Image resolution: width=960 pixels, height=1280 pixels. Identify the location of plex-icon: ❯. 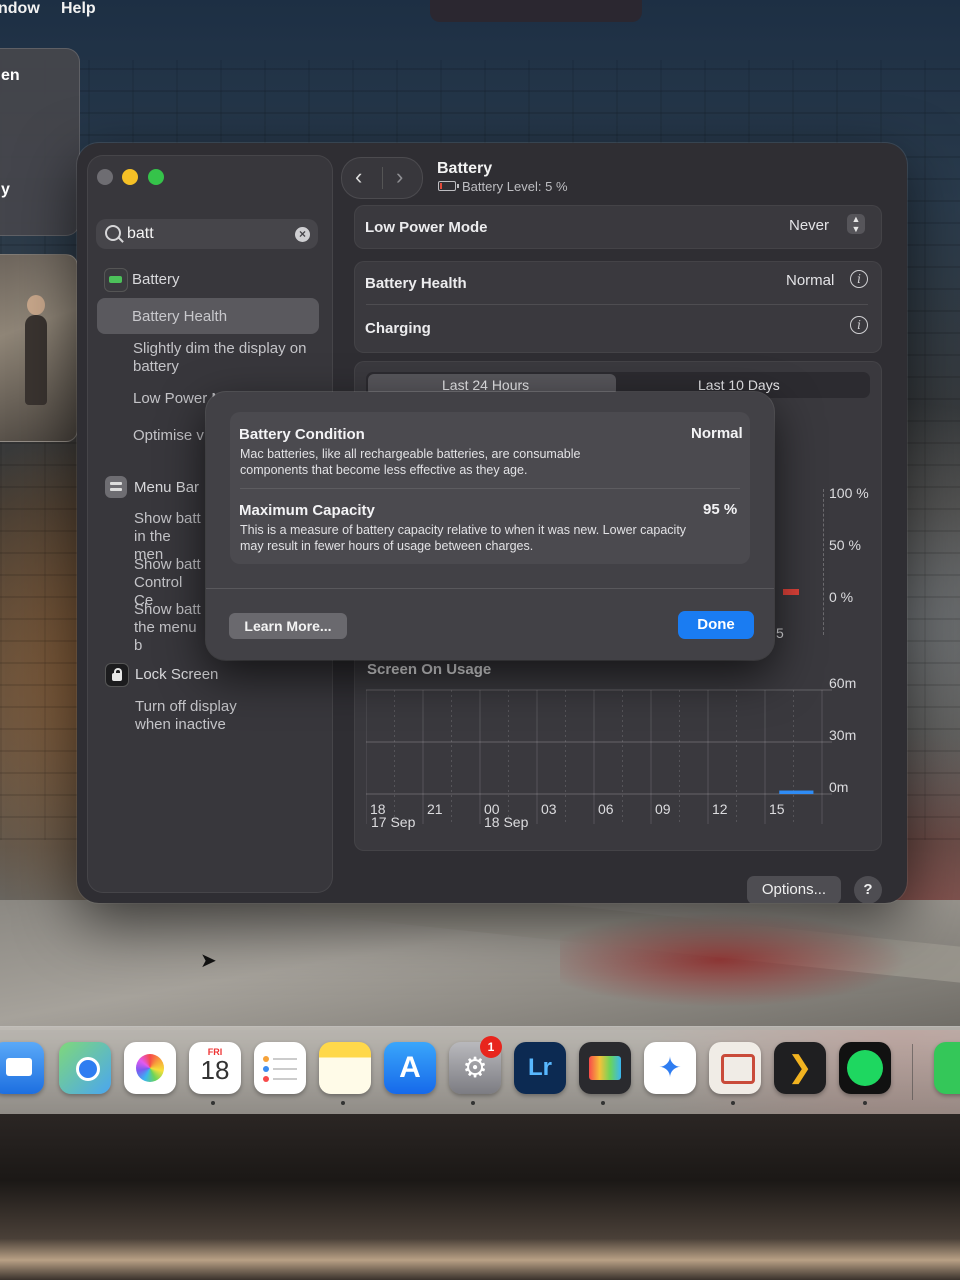
(800, 1068).